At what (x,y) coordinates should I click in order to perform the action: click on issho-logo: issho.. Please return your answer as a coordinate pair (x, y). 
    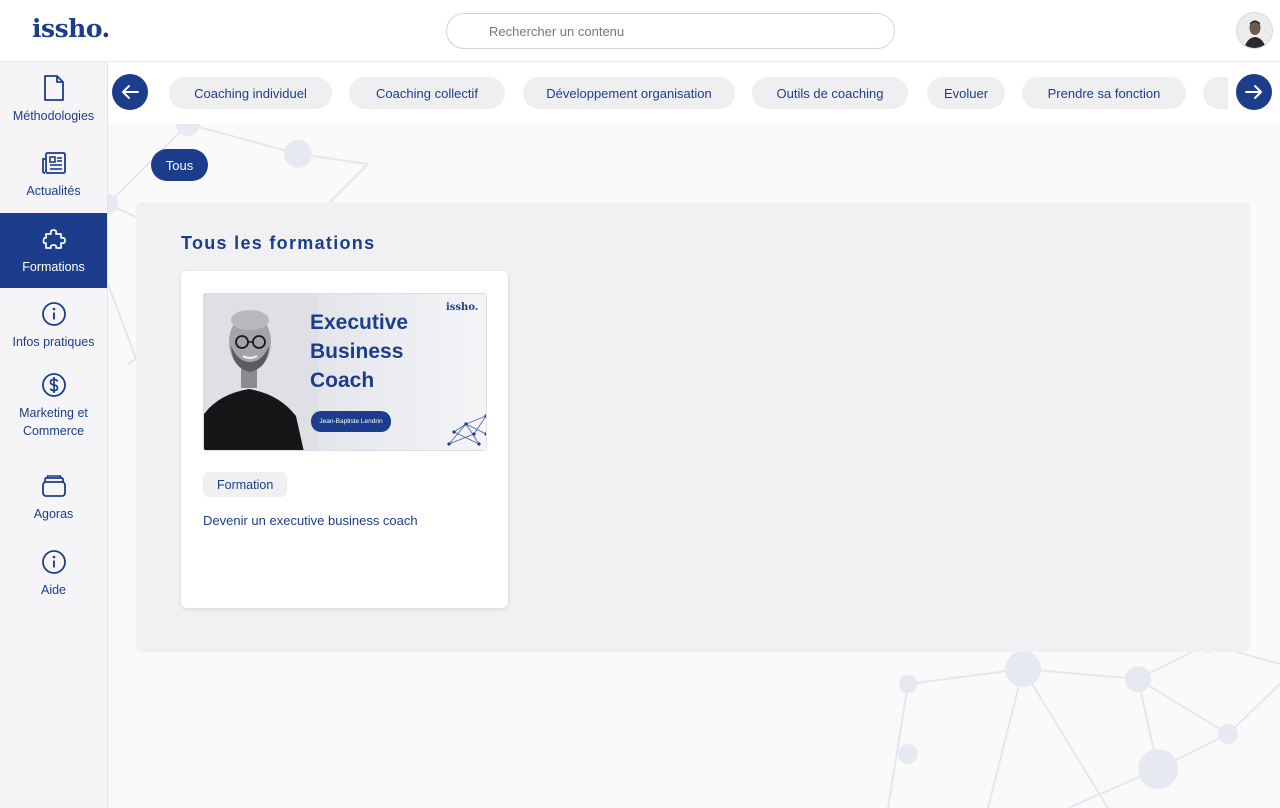
    Looking at the image, I should click on (71, 28).